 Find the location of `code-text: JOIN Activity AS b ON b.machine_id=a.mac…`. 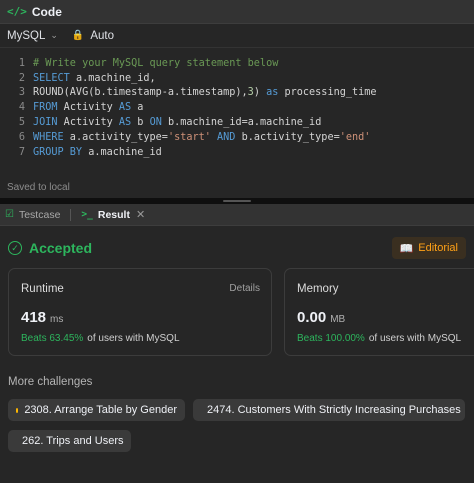

code-text: JOIN Activity AS b ON b.machine_id=a.mac… is located at coordinates (177, 123).